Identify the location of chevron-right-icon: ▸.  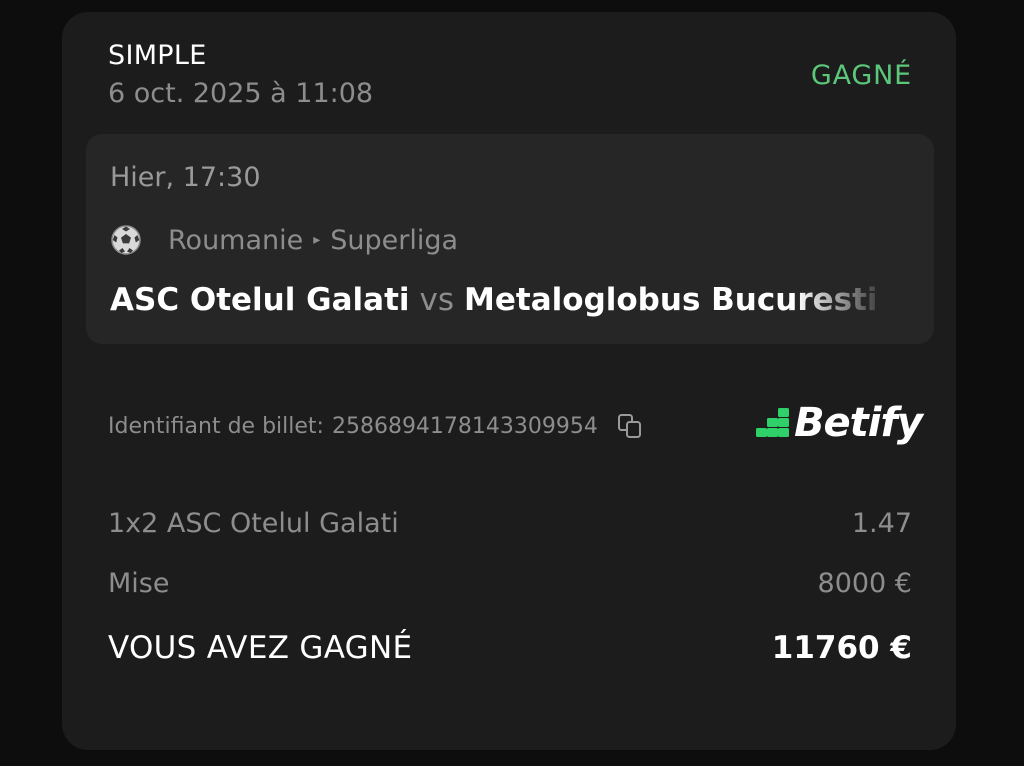
(317, 240).